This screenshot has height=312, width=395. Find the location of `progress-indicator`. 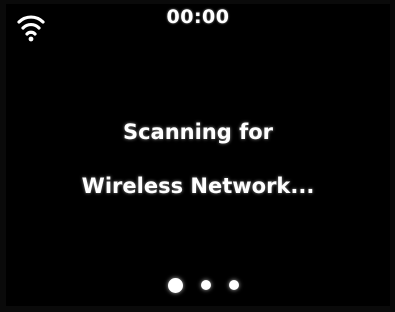

progress-indicator is located at coordinates (198, 285).